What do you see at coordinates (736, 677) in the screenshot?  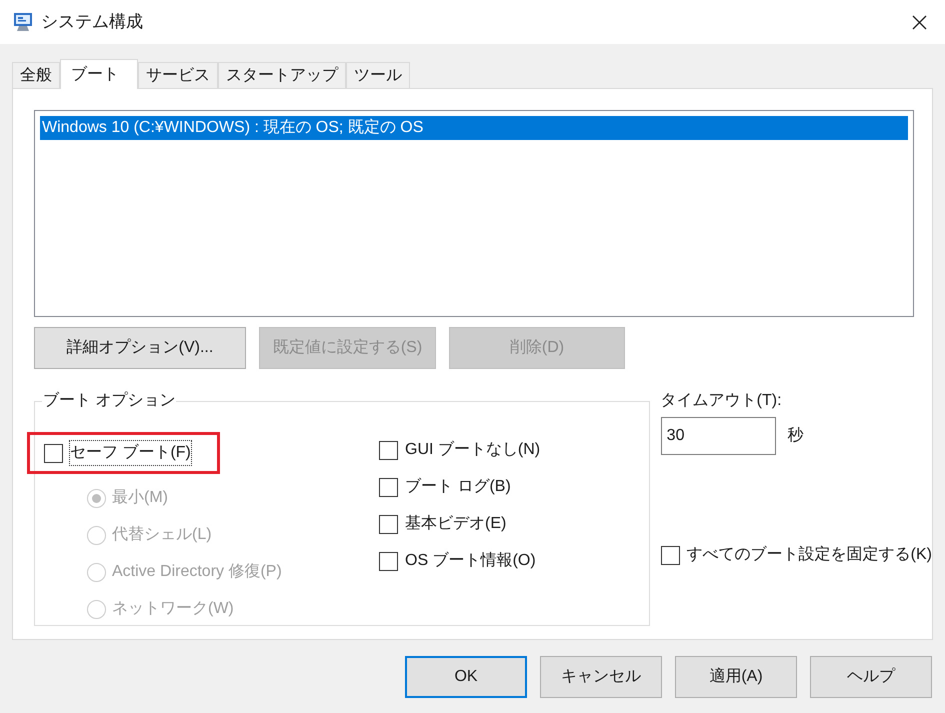 I see `button: 適用(A)` at bounding box center [736, 677].